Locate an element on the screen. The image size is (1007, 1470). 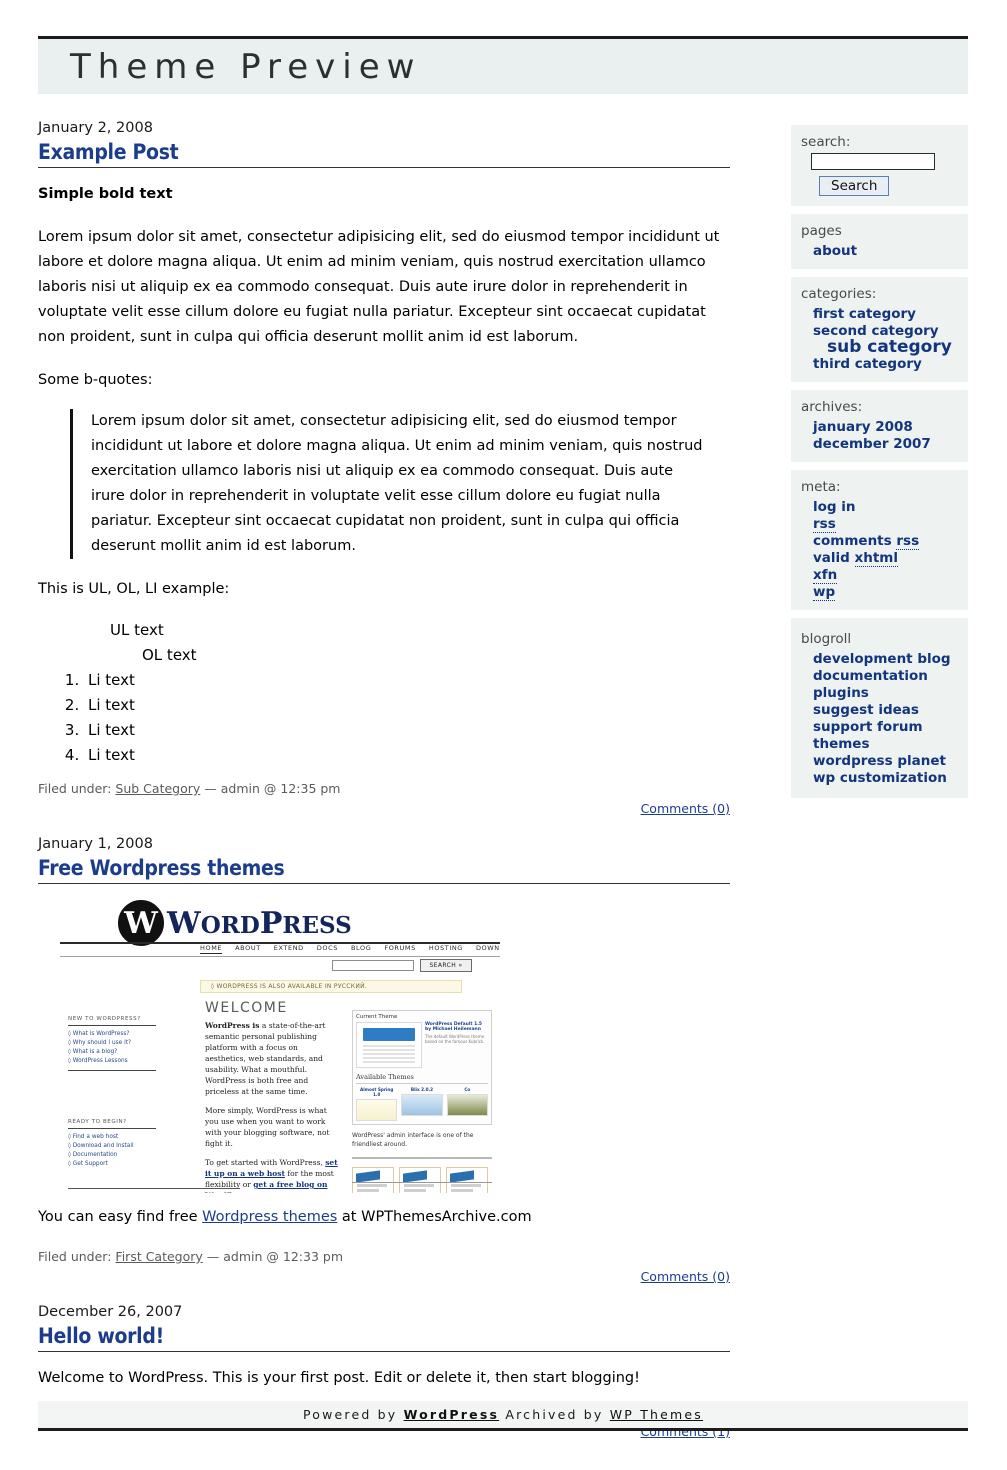
search-button: Search is located at coordinates (854, 186).